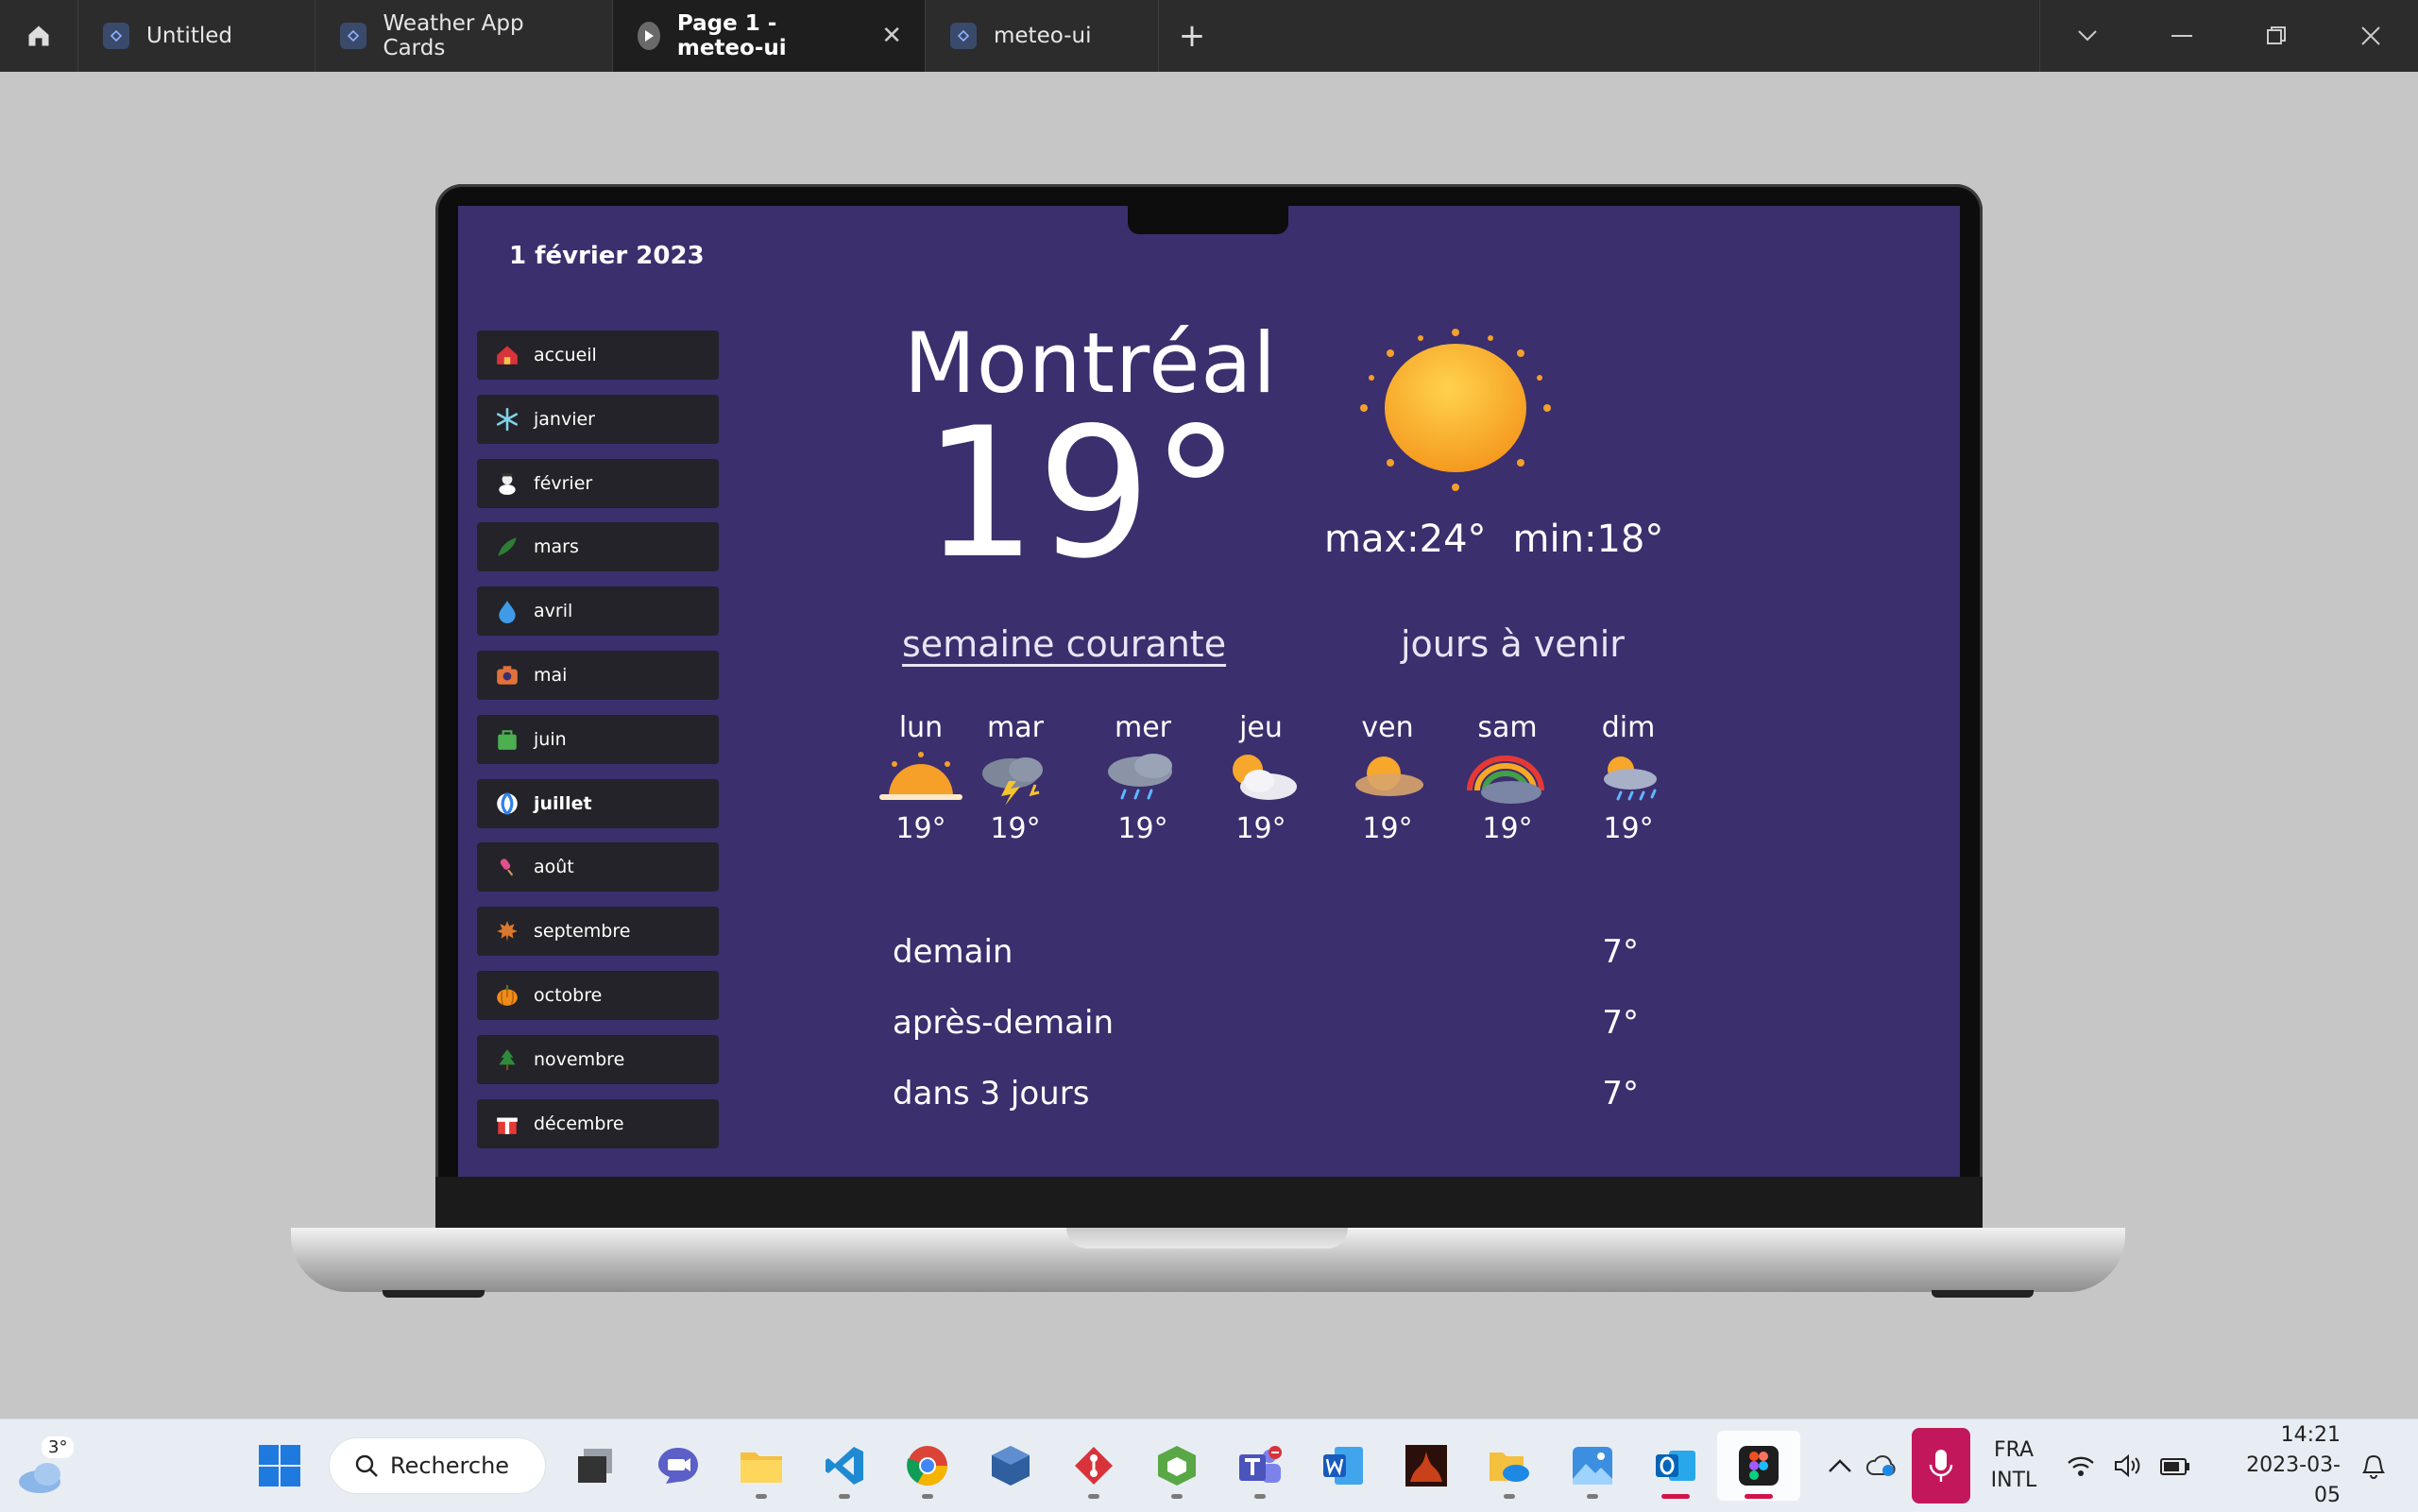 This screenshot has width=2418, height=1512. What do you see at coordinates (1015, 778) in the screenshot?
I see `day-card: mar 19°` at bounding box center [1015, 778].